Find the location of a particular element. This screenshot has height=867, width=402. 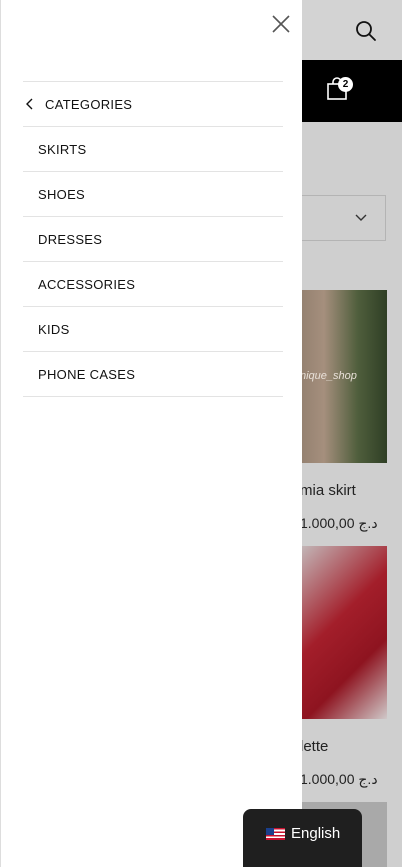

close-icon is located at coordinates (281, 24).